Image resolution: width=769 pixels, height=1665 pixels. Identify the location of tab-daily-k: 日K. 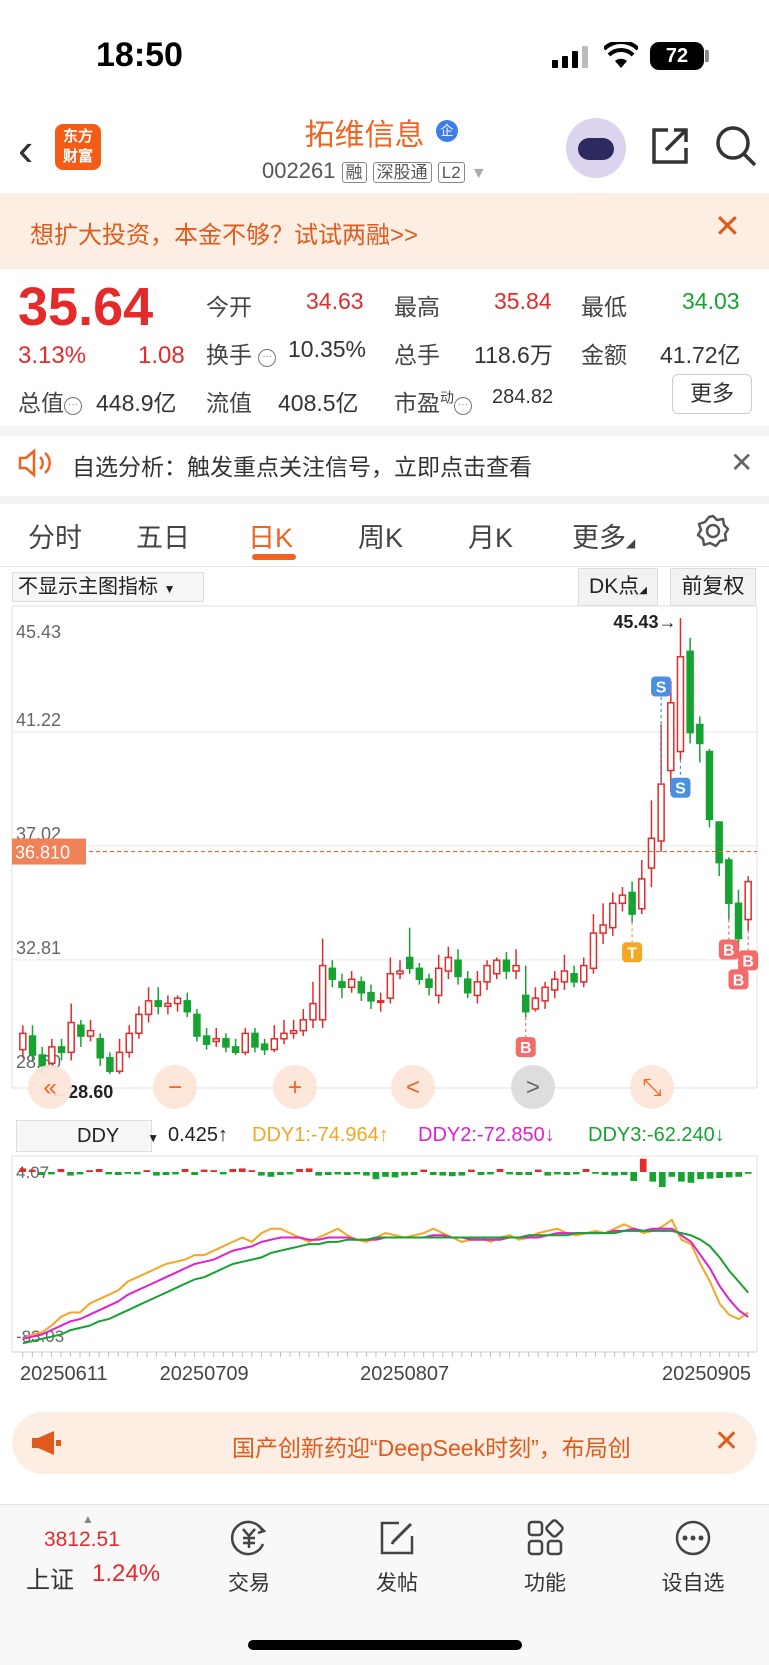
(270, 535).